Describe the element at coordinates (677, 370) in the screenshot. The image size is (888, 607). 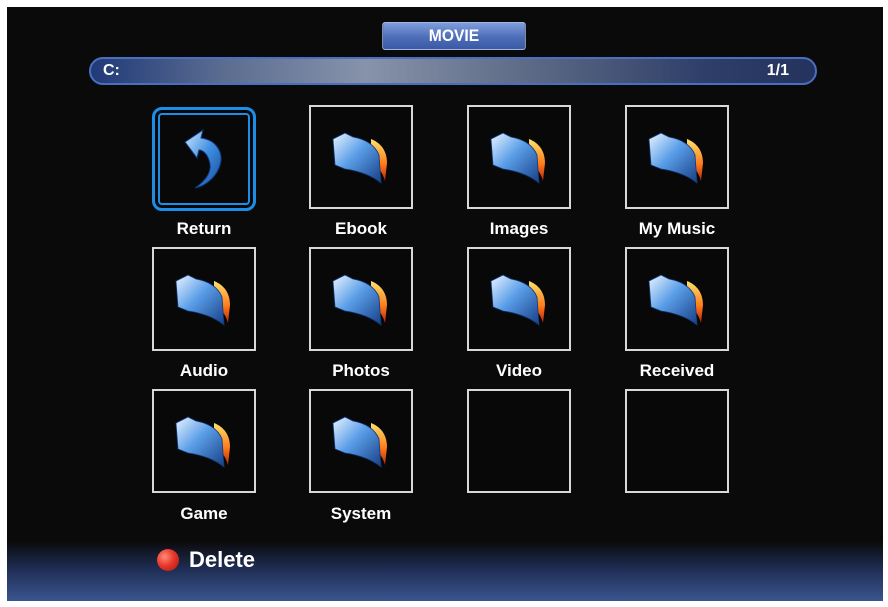
I see `tile-label: Received` at that location.